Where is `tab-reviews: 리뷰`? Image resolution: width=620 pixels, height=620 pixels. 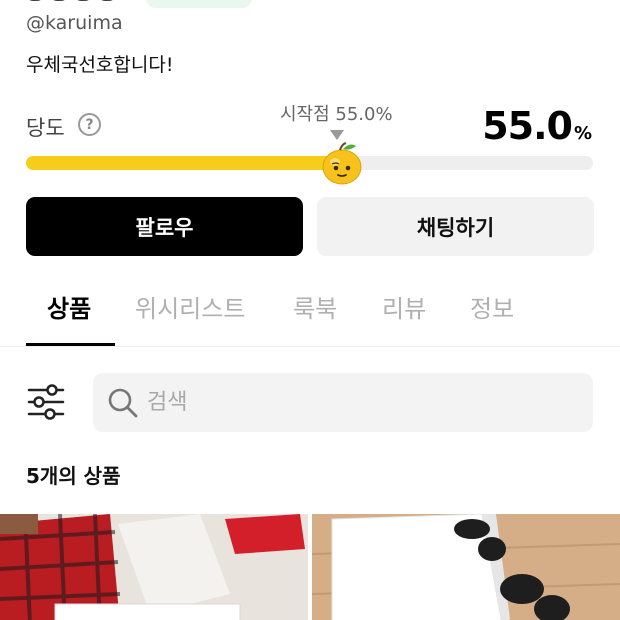
tab-reviews: 리뷰 is located at coordinates (404, 306).